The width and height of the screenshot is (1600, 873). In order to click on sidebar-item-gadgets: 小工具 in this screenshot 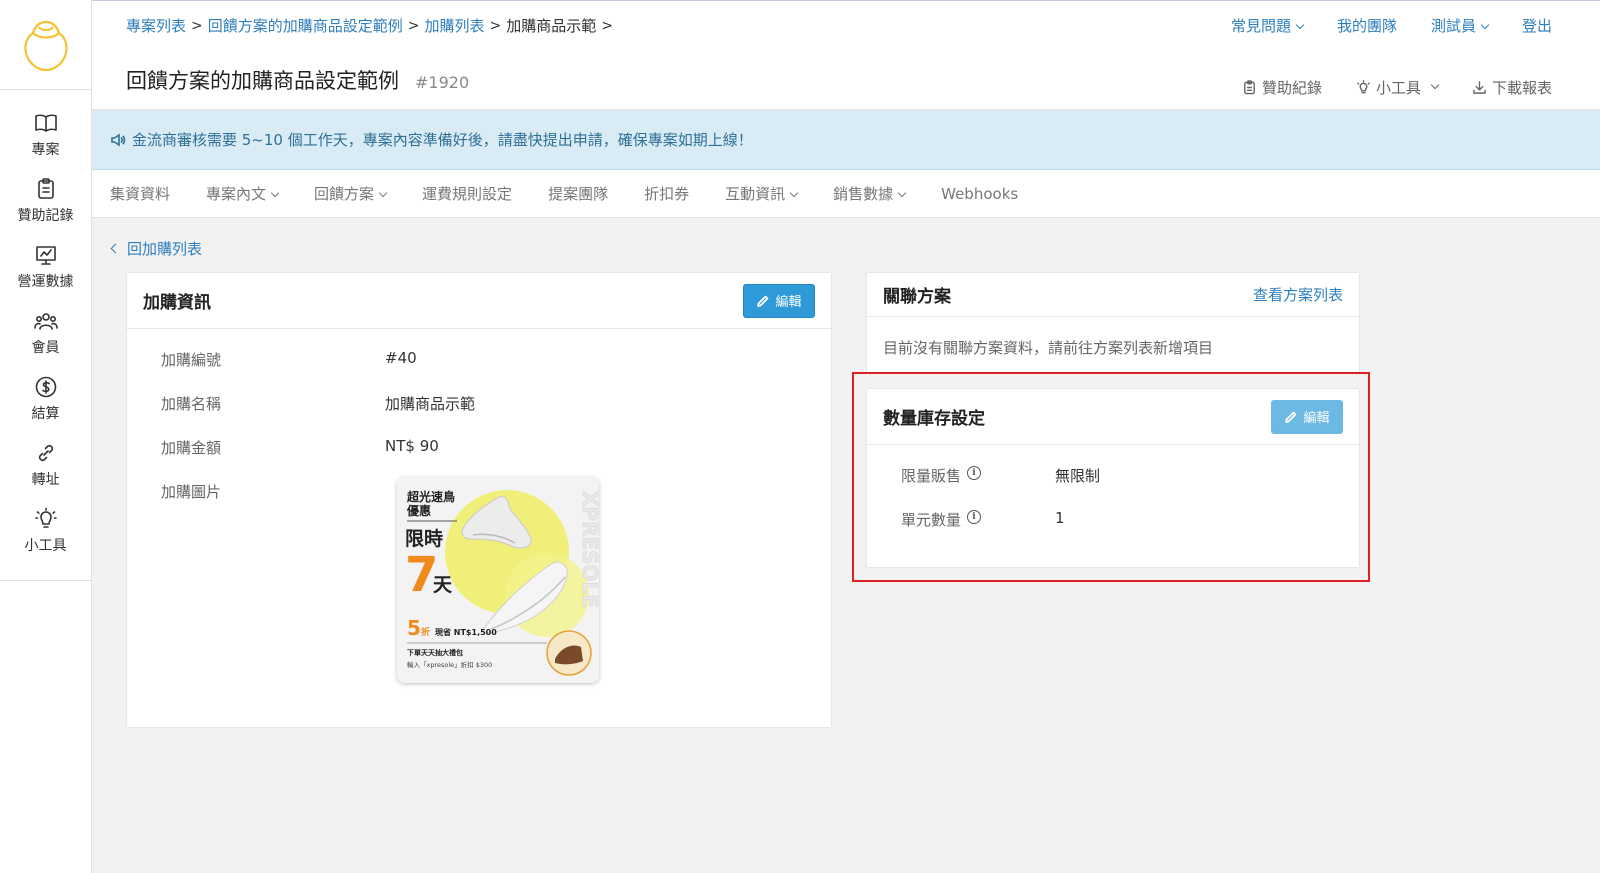, I will do `click(45, 531)`.